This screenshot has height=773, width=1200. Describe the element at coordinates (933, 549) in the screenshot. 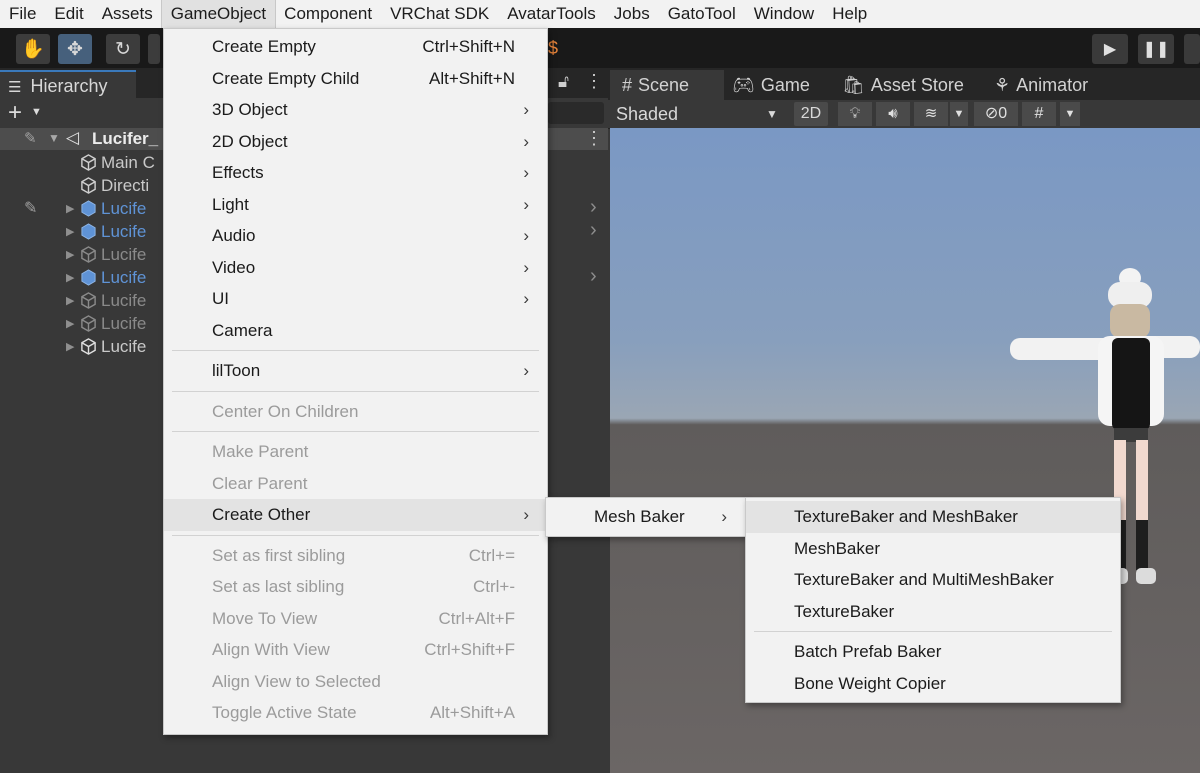

I see `menu-item-meshbaker: MeshBaker` at that location.